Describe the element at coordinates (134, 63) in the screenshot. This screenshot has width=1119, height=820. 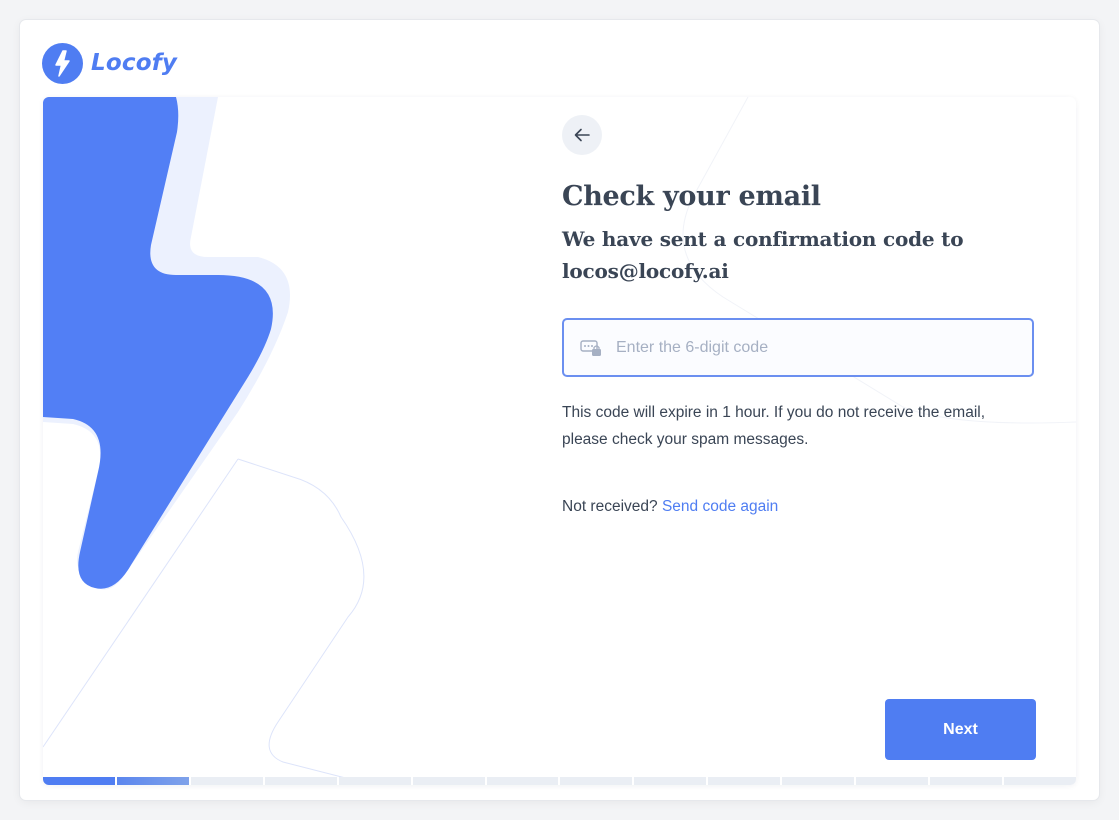
I see `brand-name: Locofy` at that location.